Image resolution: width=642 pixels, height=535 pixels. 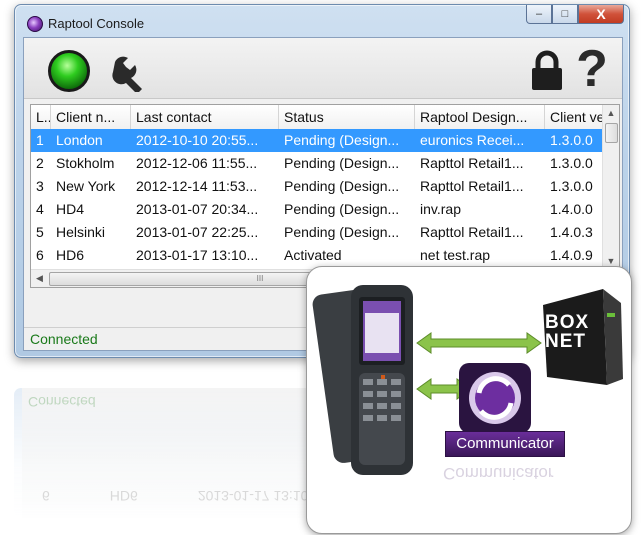 I want to click on column-header-status: Status, so click(x=347, y=117).